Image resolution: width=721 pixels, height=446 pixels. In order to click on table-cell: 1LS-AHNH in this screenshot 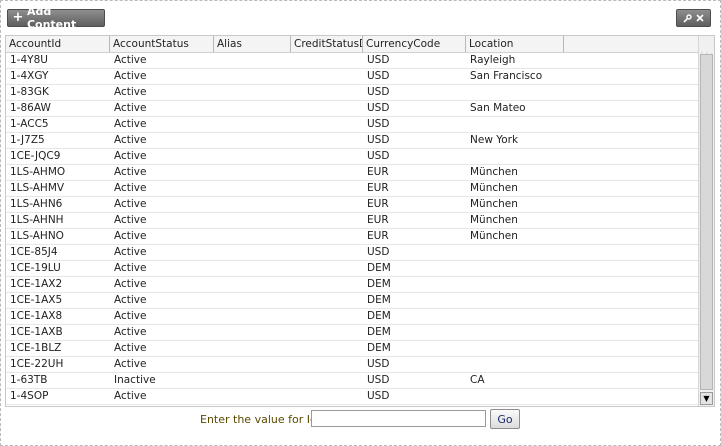, I will do `click(37, 220)`.